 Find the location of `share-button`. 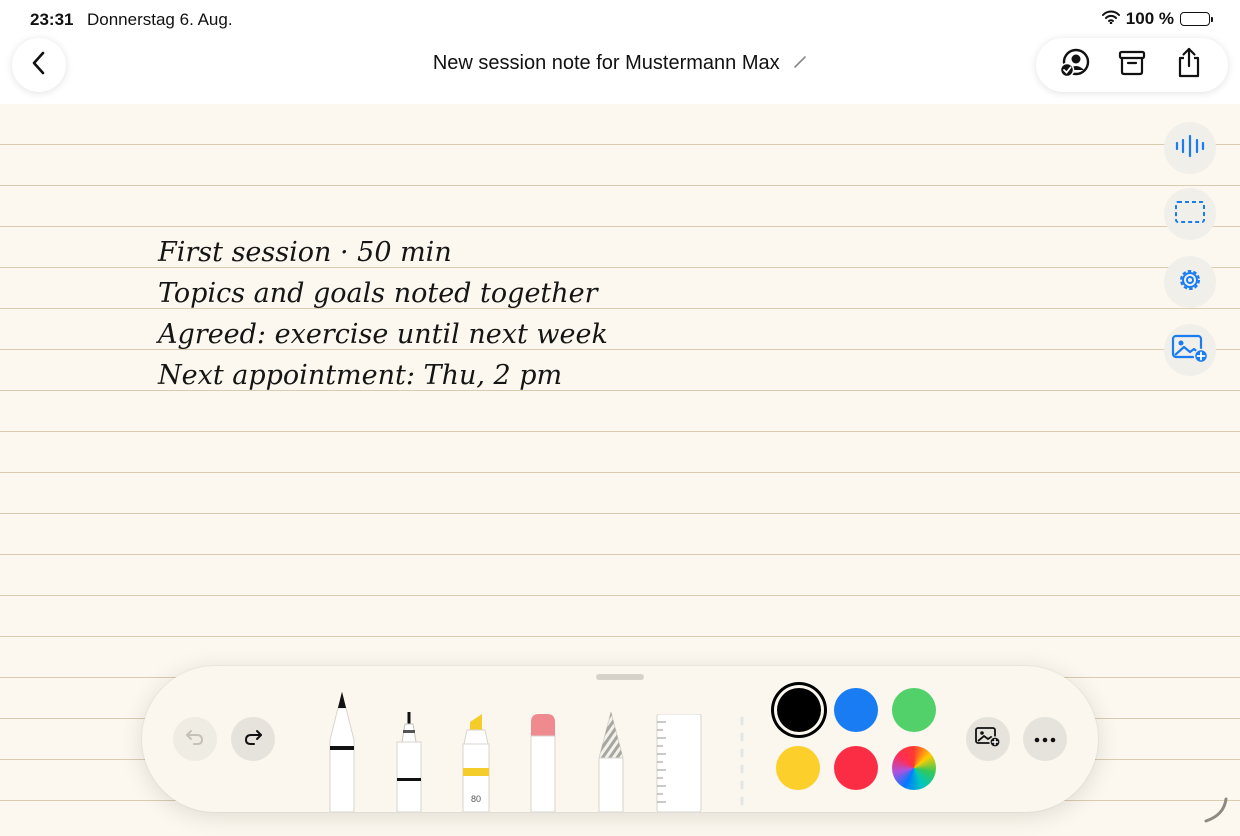

share-button is located at coordinates (1189, 65).